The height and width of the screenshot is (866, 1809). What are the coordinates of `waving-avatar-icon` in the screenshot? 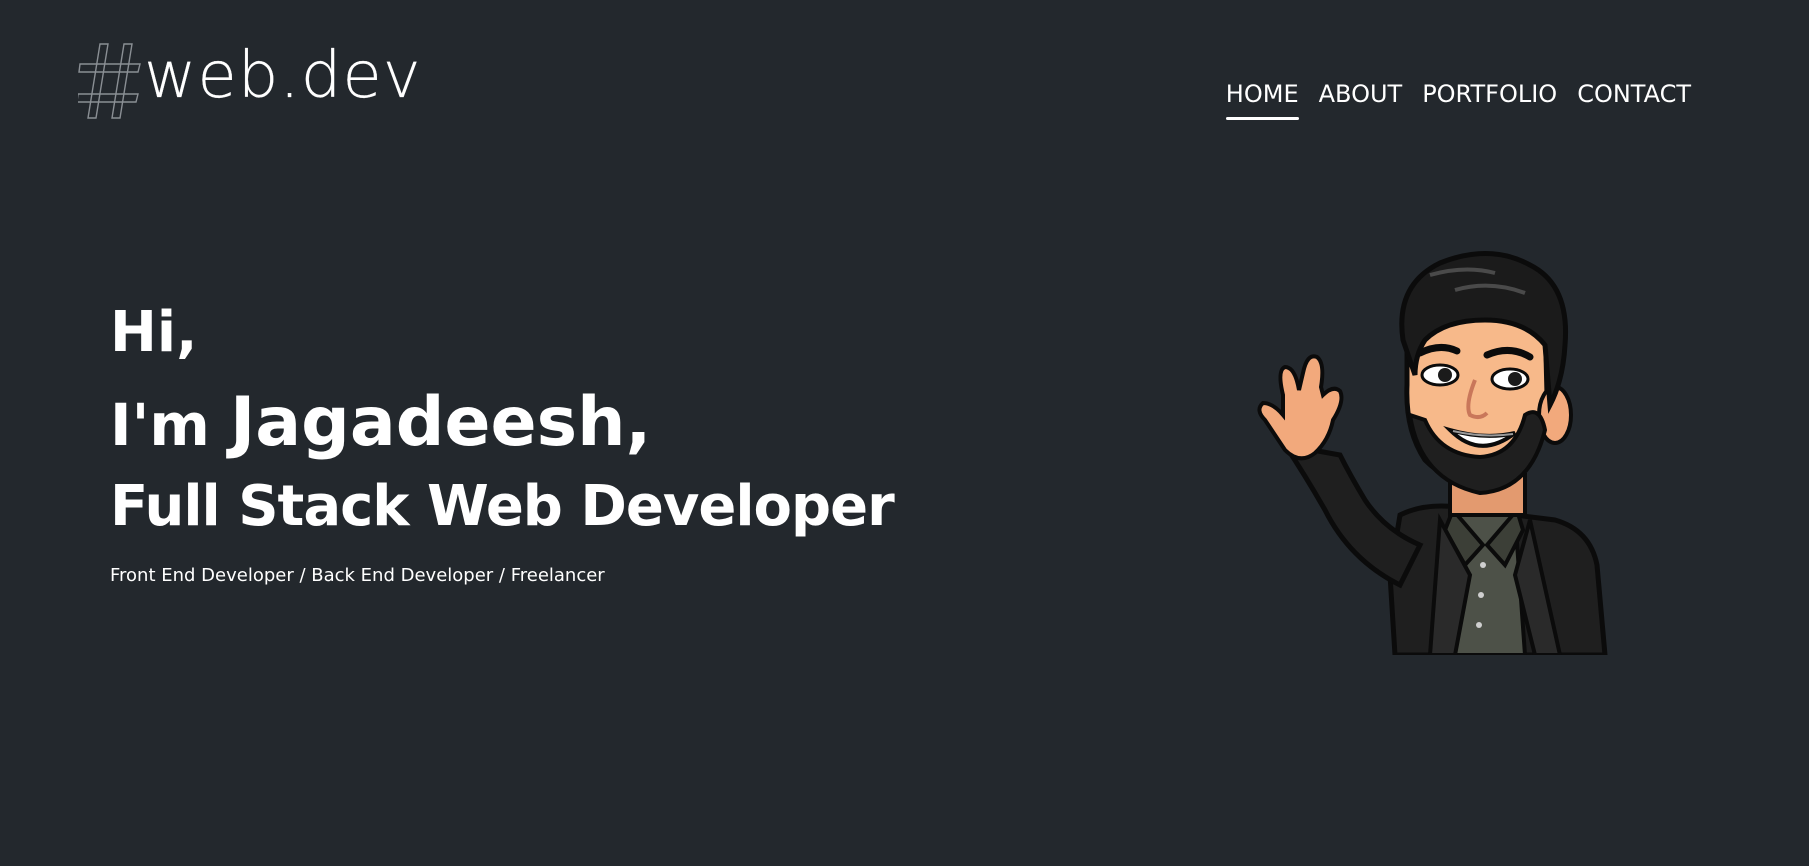 It's located at (1432, 453).